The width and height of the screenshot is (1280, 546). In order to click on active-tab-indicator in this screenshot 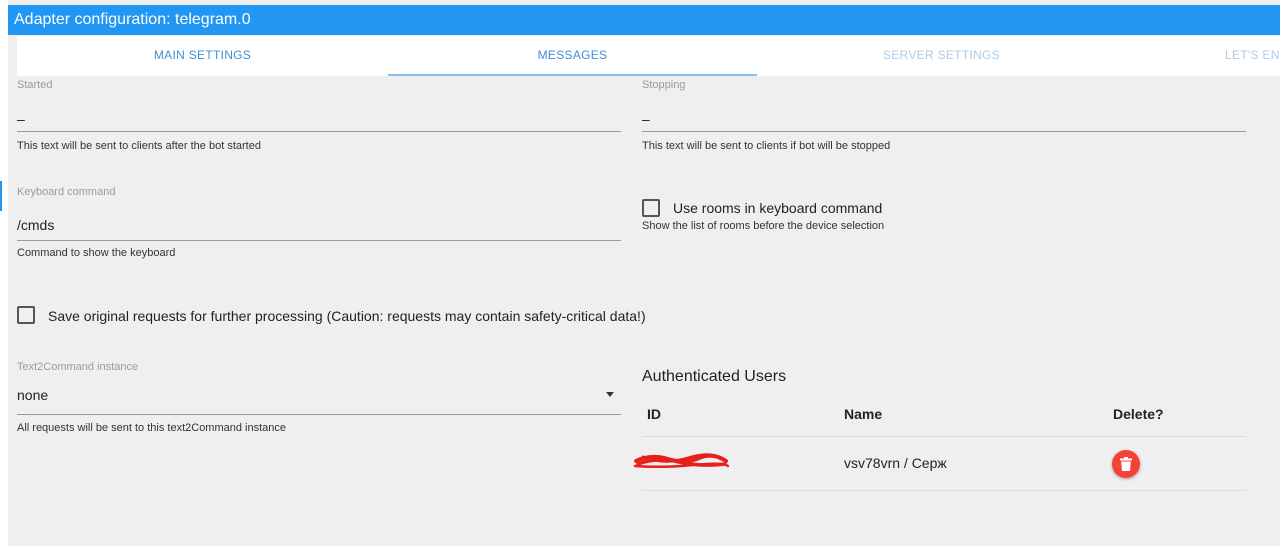, I will do `click(572, 75)`.